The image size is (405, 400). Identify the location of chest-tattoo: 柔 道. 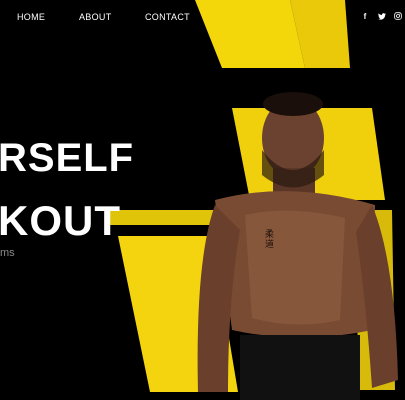
(270, 240).